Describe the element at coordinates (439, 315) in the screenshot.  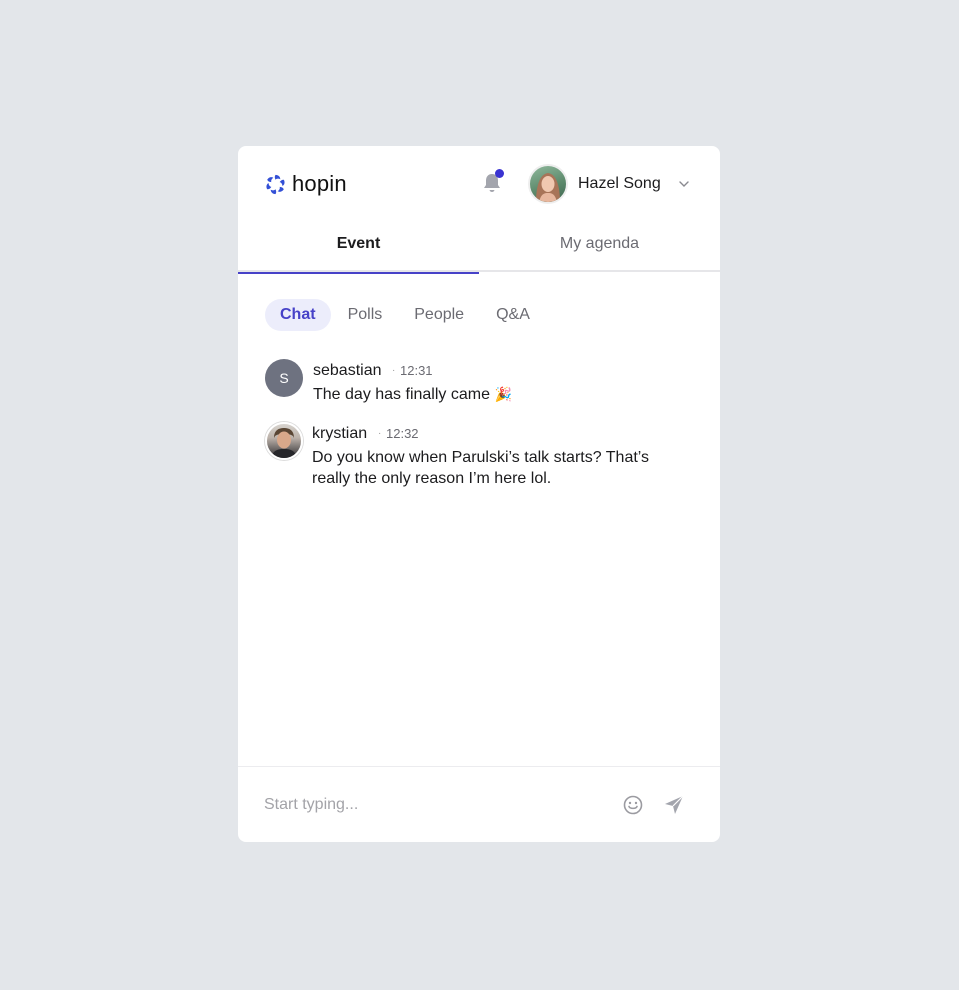
I see `subtab-people: People` at that location.